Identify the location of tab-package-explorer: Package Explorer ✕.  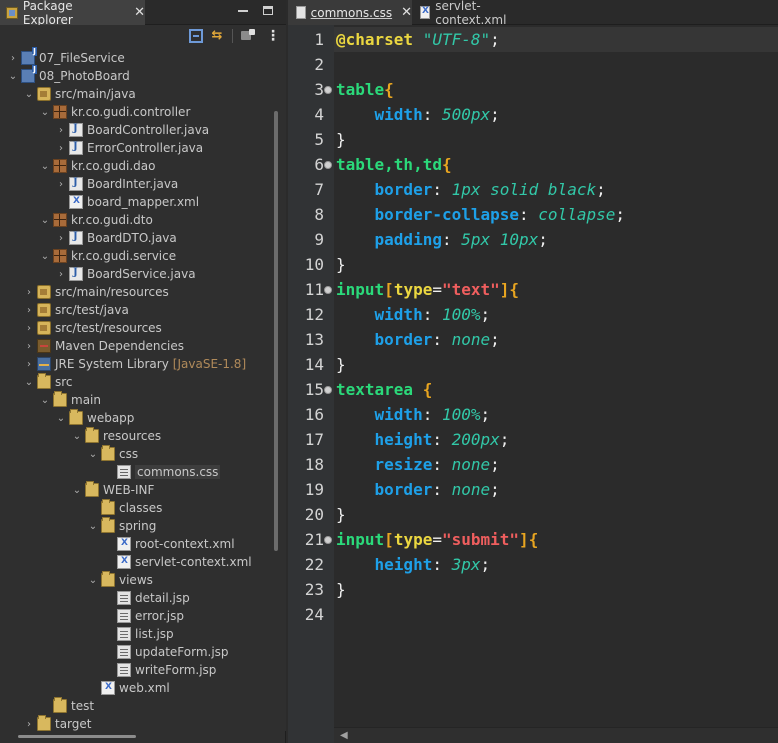
(72, 13).